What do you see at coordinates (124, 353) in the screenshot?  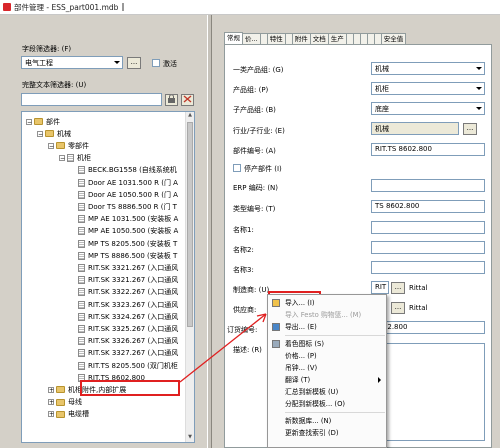 I see `tree-node: RIT.SK 3327.267 (入口通风` at bounding box center [124, 353].